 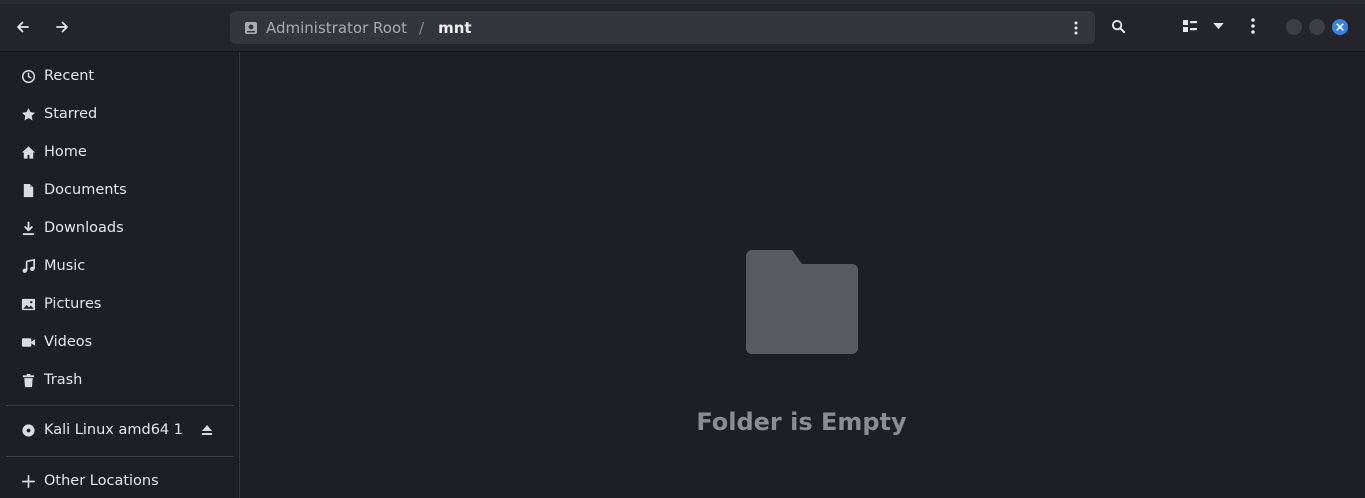 I want to click on picture-icon, so click(x=28, y=304).